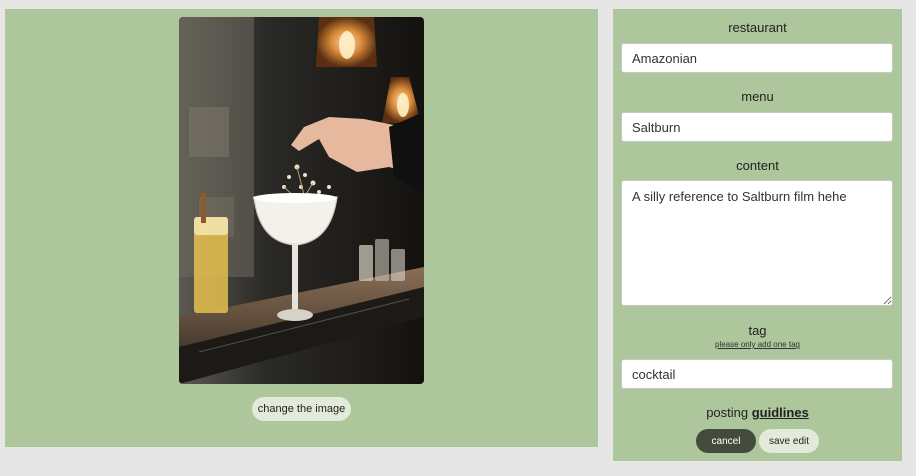 The height and width of the screenshot is (476, 916). What do you see at coordinates (757, 127) in the screenshot?
I see `menu-input` at bounding box center [757, 127].